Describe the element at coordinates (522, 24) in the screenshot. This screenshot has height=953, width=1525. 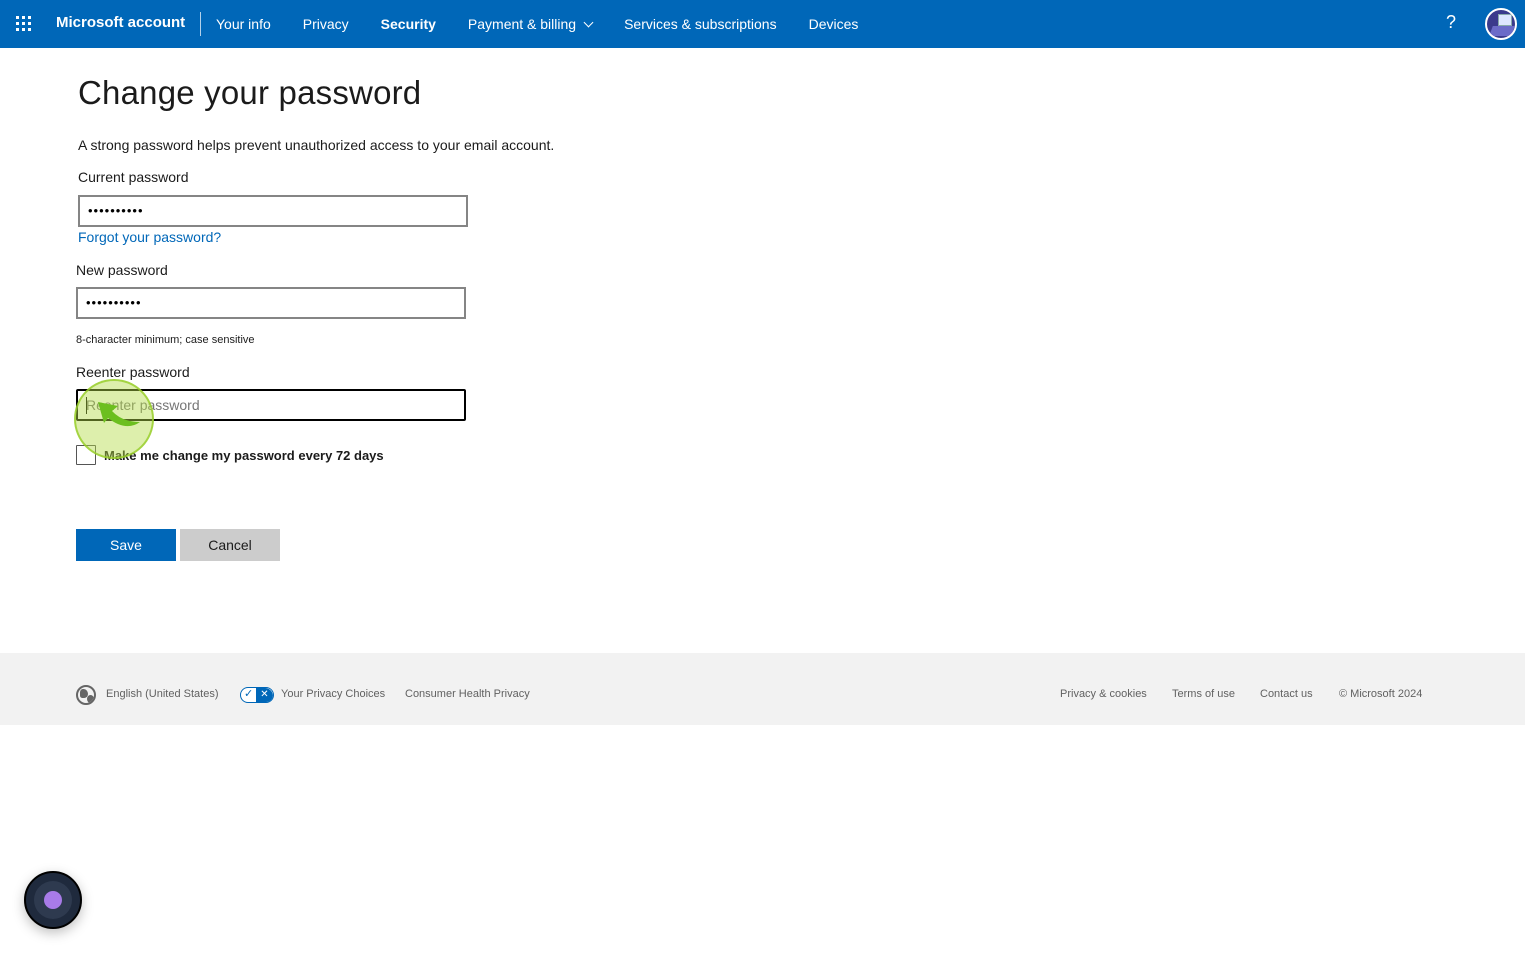
I see `nav-label: Payment & billing` at that location.